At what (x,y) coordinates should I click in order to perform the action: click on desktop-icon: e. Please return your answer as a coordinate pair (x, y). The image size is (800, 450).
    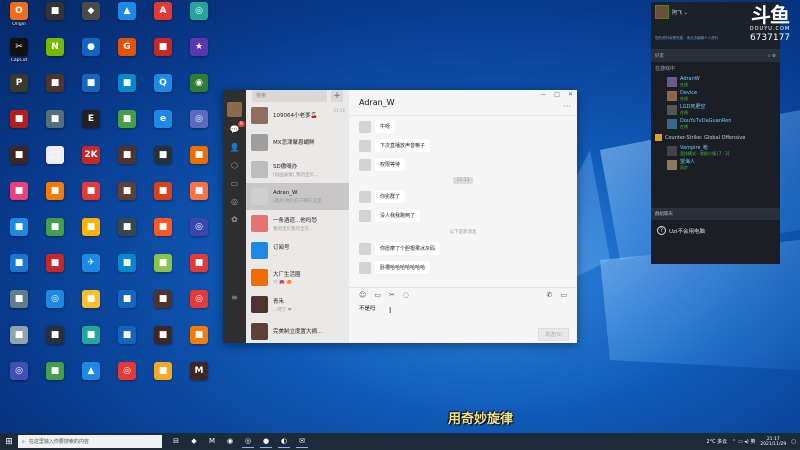
    Looking at the image, I should click on (163, 128).